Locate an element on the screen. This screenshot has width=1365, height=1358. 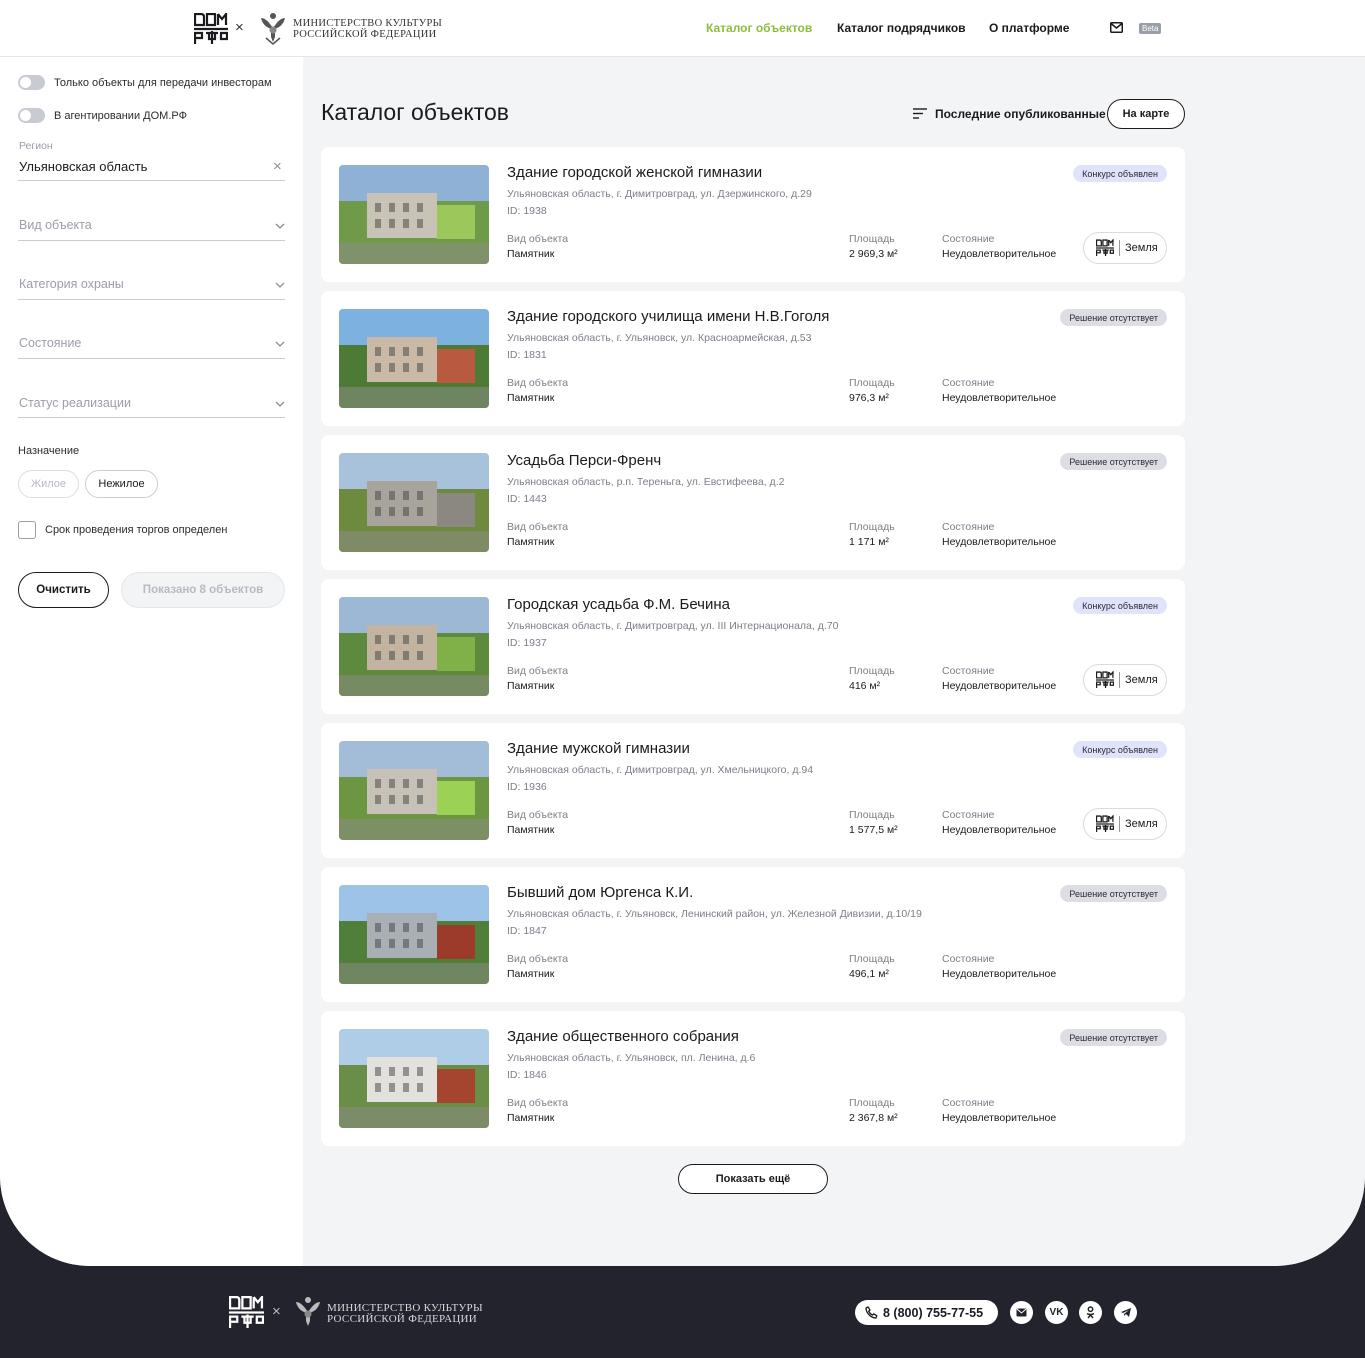
object-title: Городская усадьба Ф.М. Бечина is located at coordinates (618, 604).